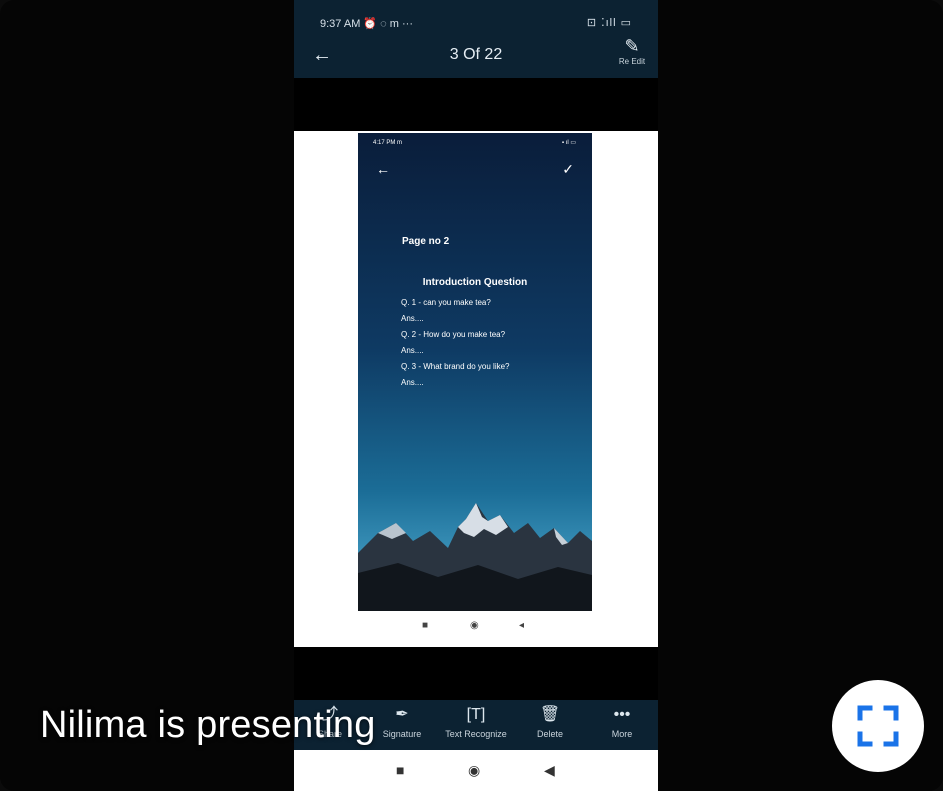 The image size is (943, 791). What do you see at coordinates (453, 334) in the screenshot?
I see `qa-line: Q. 2 - How do you make tea?` at bounding box center [453, 334].